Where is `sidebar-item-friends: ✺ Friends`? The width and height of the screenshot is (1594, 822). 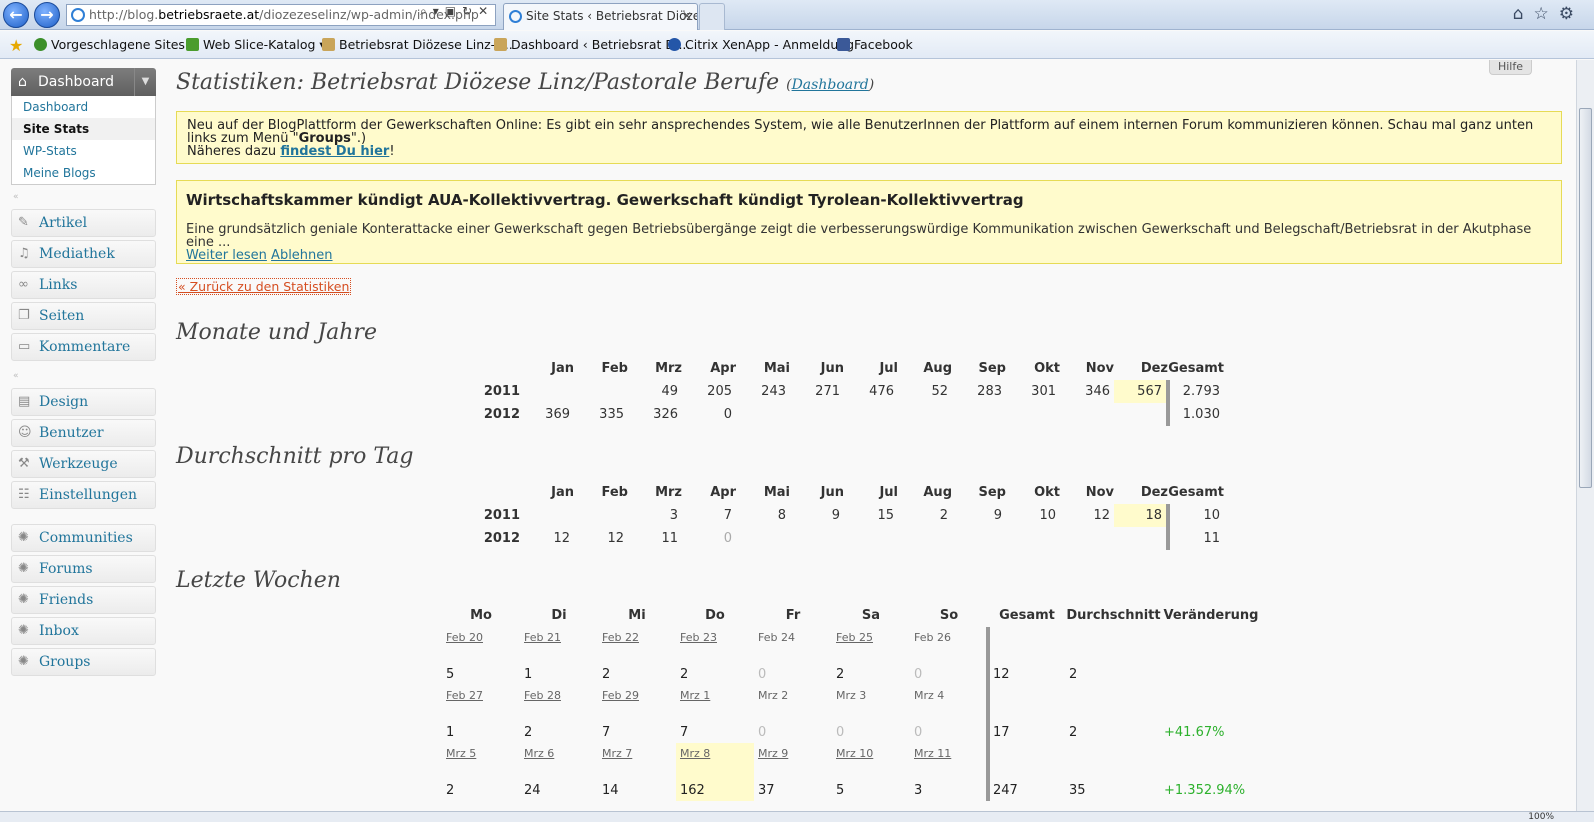 sidebar-item-friends: ✺ Friends is located at coordinates (83, 600).